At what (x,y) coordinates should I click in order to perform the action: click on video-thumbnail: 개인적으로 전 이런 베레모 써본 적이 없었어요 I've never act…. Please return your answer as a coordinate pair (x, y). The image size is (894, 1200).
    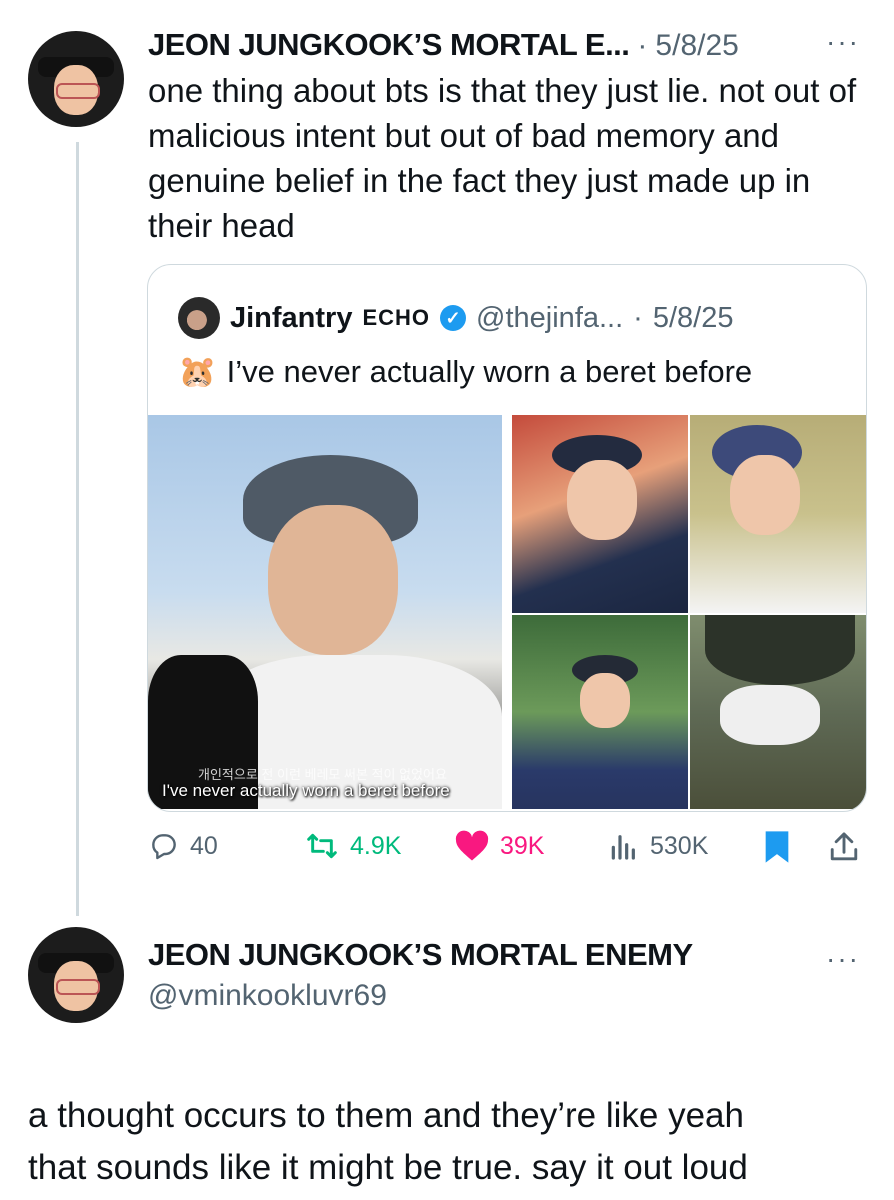
    Looking at the image, I should click on (325, 612).